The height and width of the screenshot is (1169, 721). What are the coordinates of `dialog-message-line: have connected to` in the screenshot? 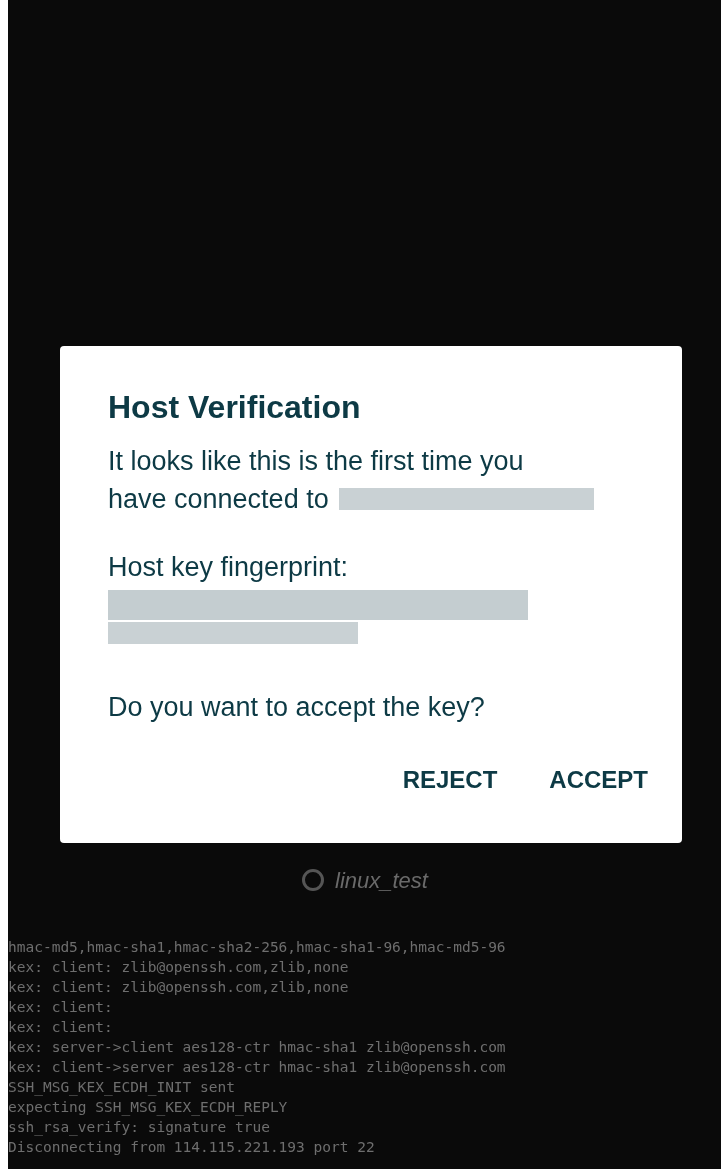 It's located at (218, 499).